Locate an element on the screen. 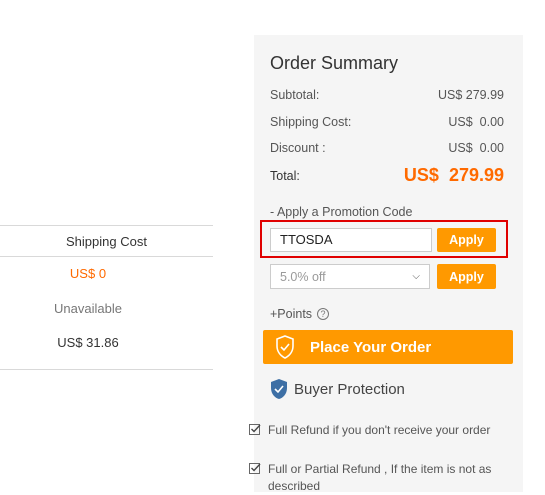 This screenshot has width=545, height=495. promo-code-toggle: - Apply a Promotion Code is located at coordinates (341, 212).